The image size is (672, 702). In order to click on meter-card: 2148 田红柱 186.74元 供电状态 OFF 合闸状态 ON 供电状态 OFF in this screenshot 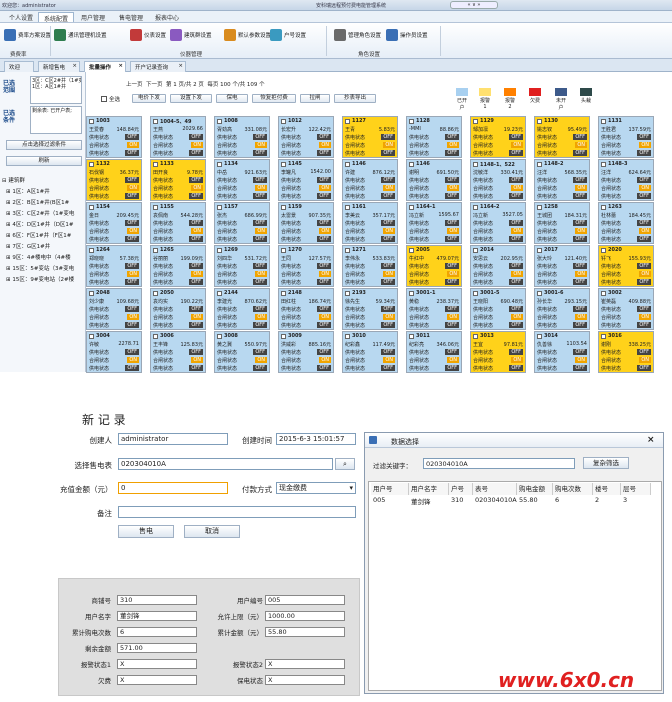, I will do `click(306, 309)`.